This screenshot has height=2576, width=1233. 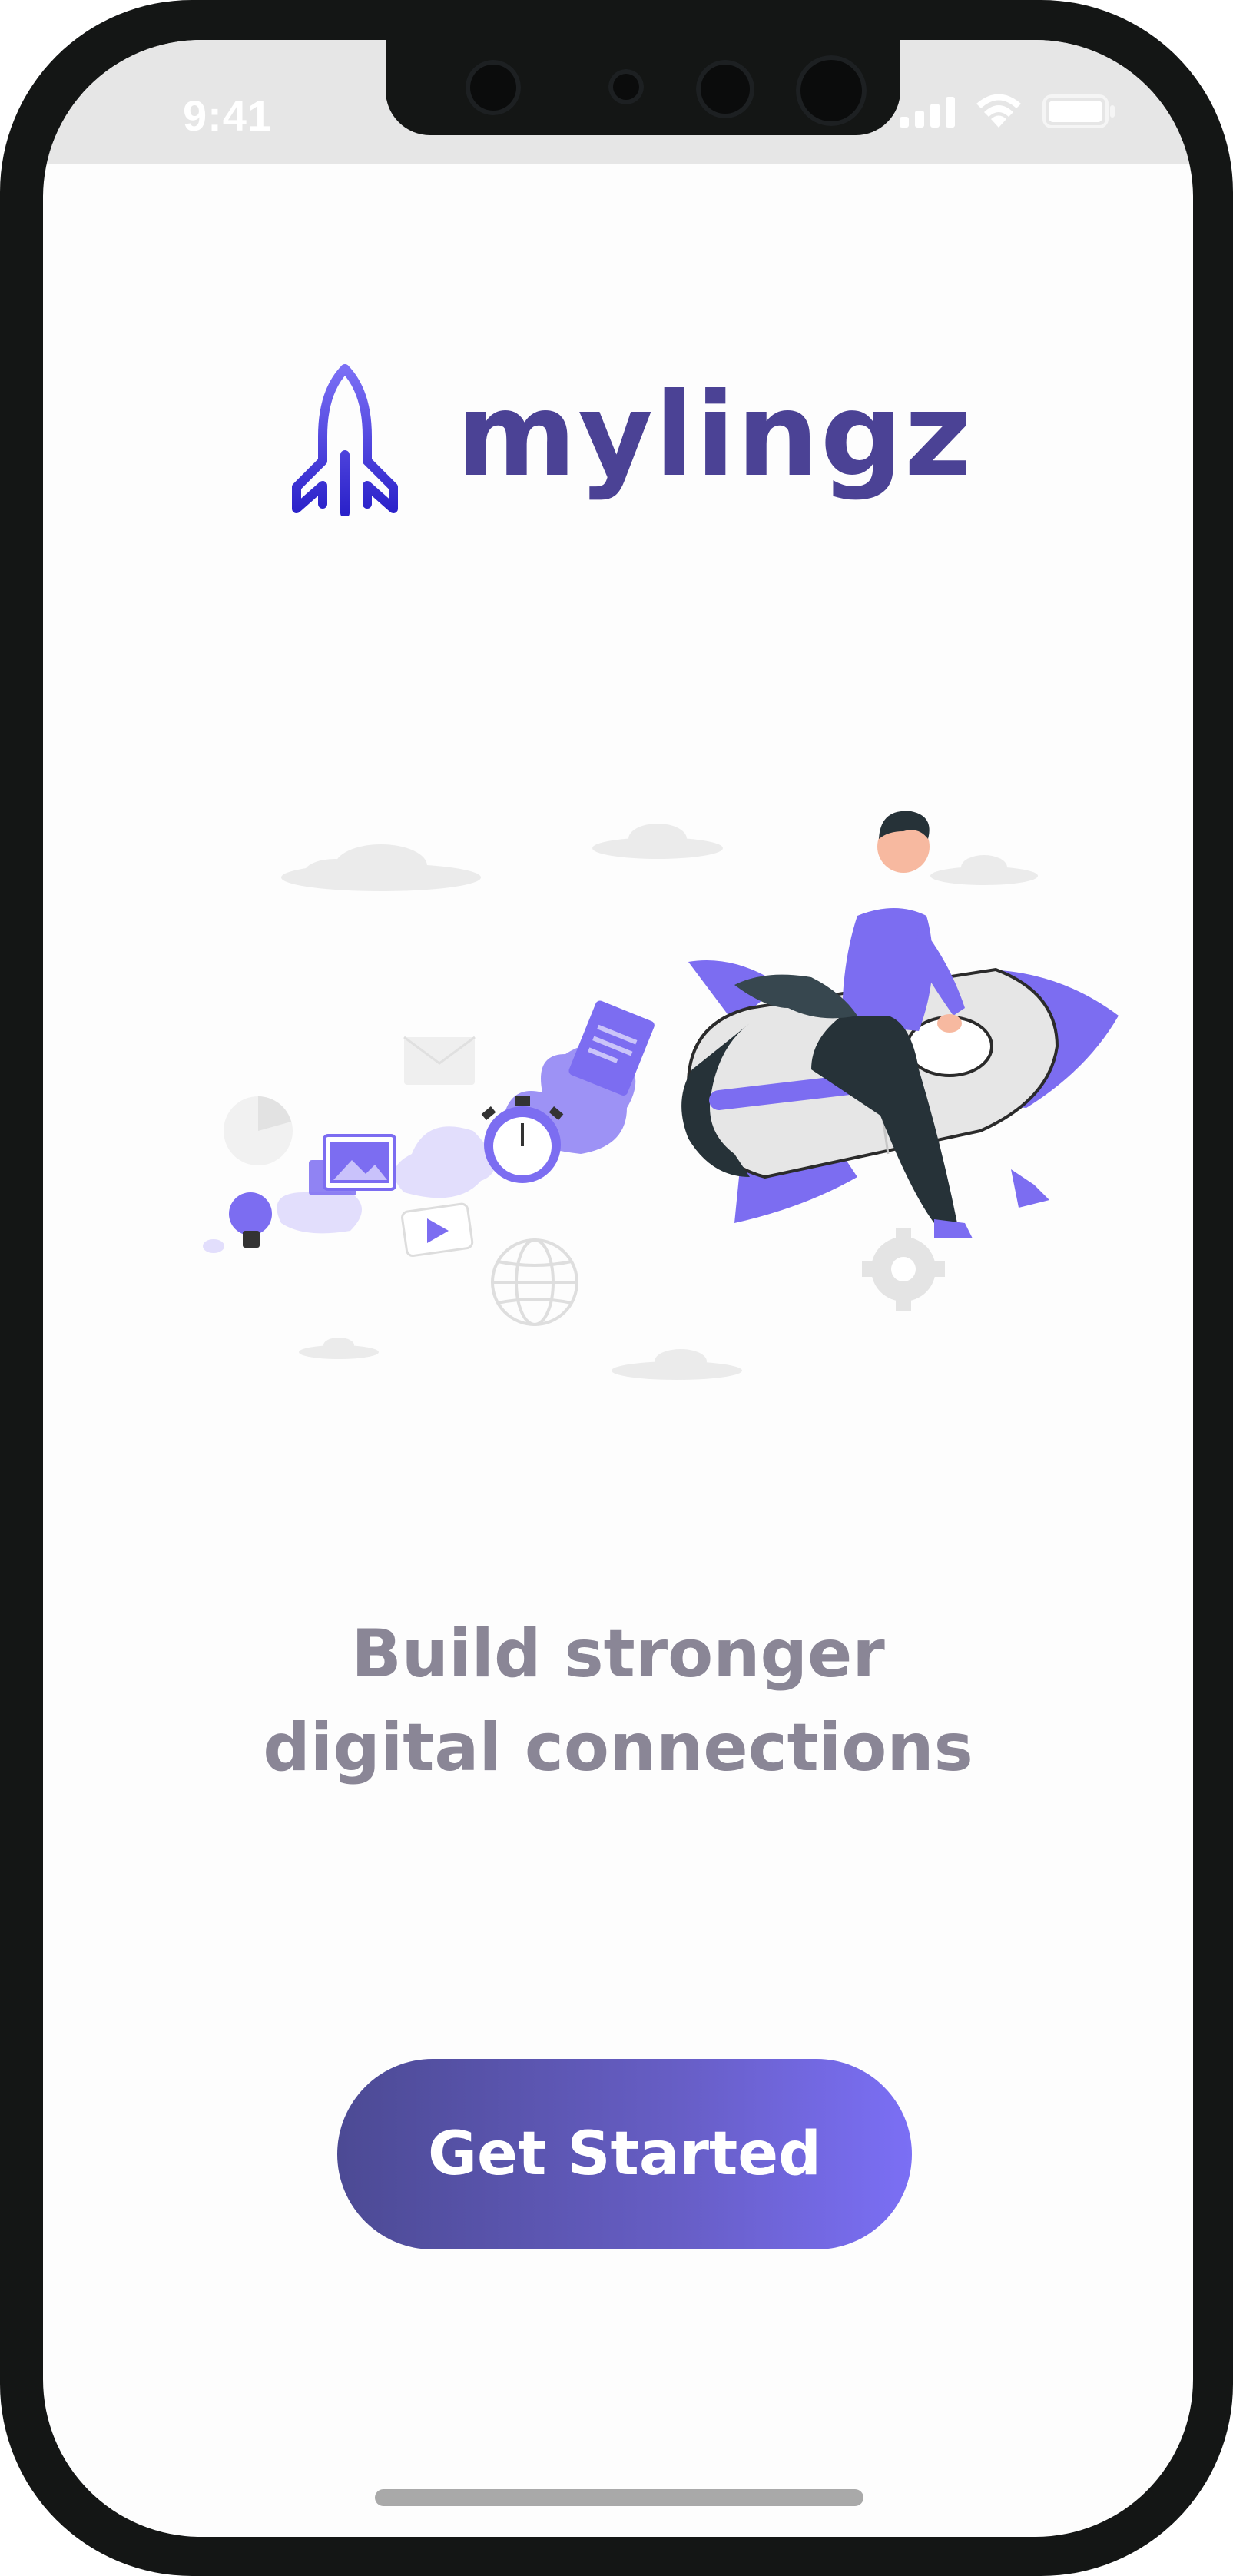 I want to click on sensor-icon, so click(x=626, y=86).